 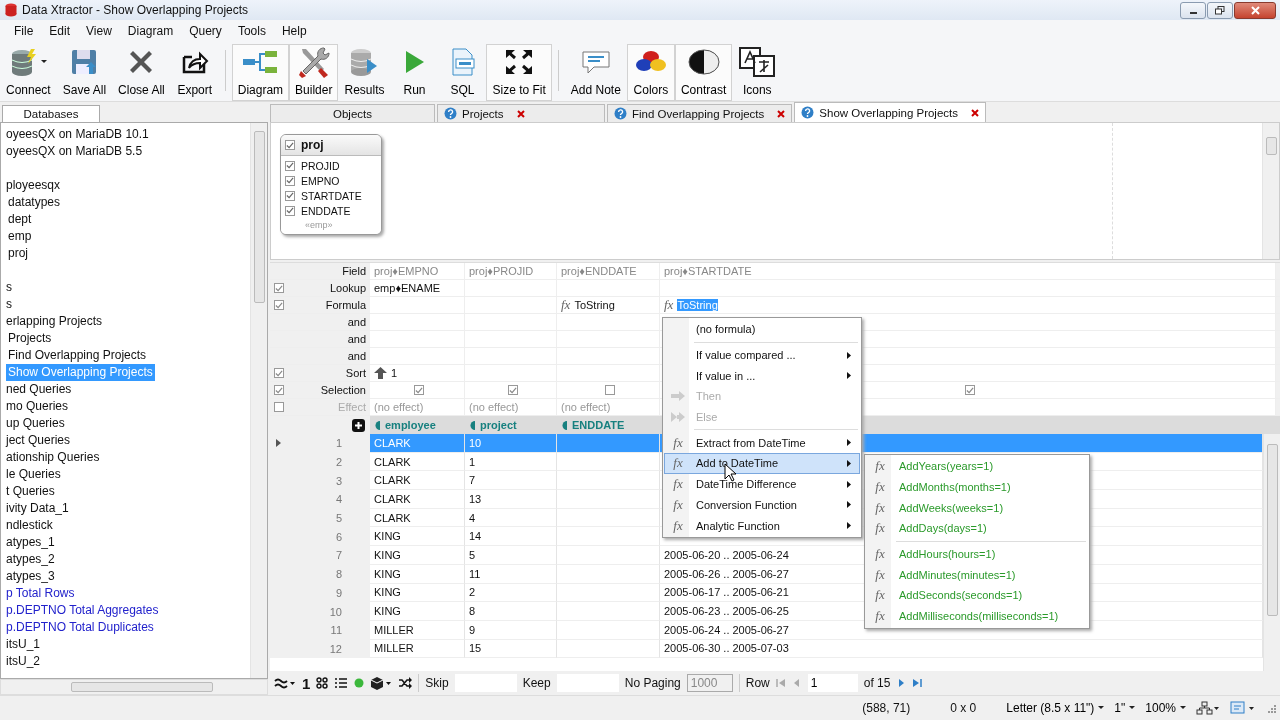 I want to click on menu-item: fx Analytic Function, so click(x=762, y=525).